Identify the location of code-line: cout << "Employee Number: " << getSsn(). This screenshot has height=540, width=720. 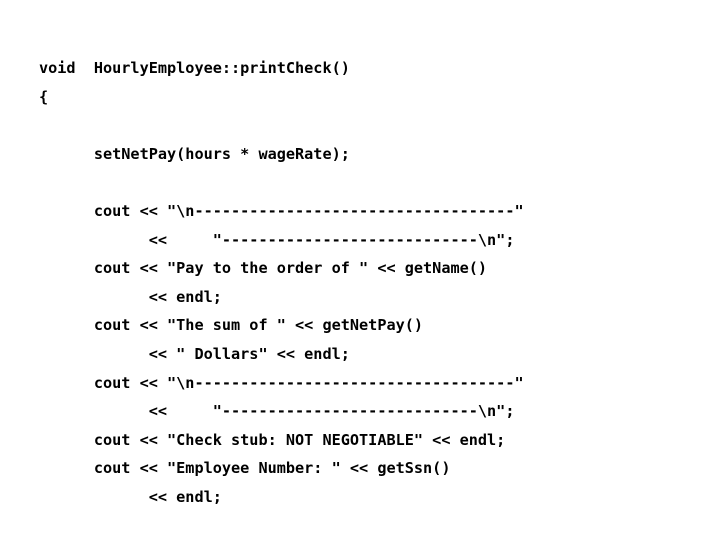
(245, 468).